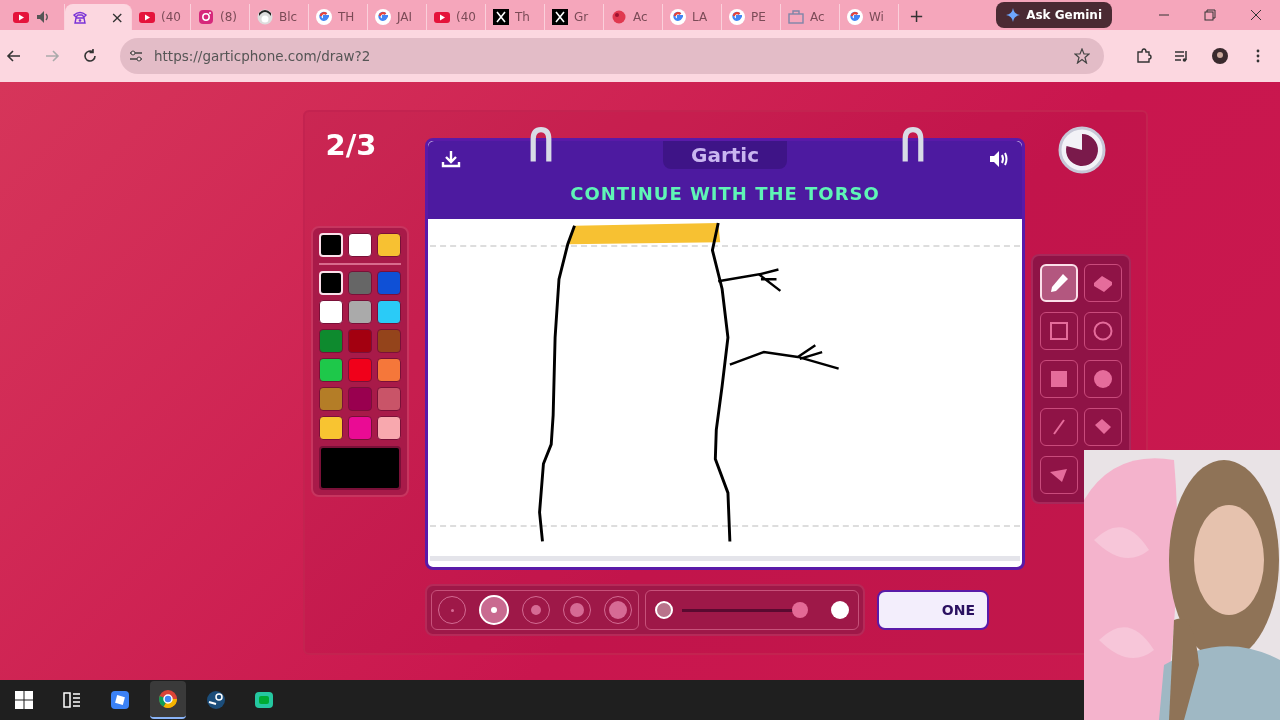 Image resolution: width=1280 pixels, height=720 pixels. I want to click on round-counter: 2/3, so click(351, 145).